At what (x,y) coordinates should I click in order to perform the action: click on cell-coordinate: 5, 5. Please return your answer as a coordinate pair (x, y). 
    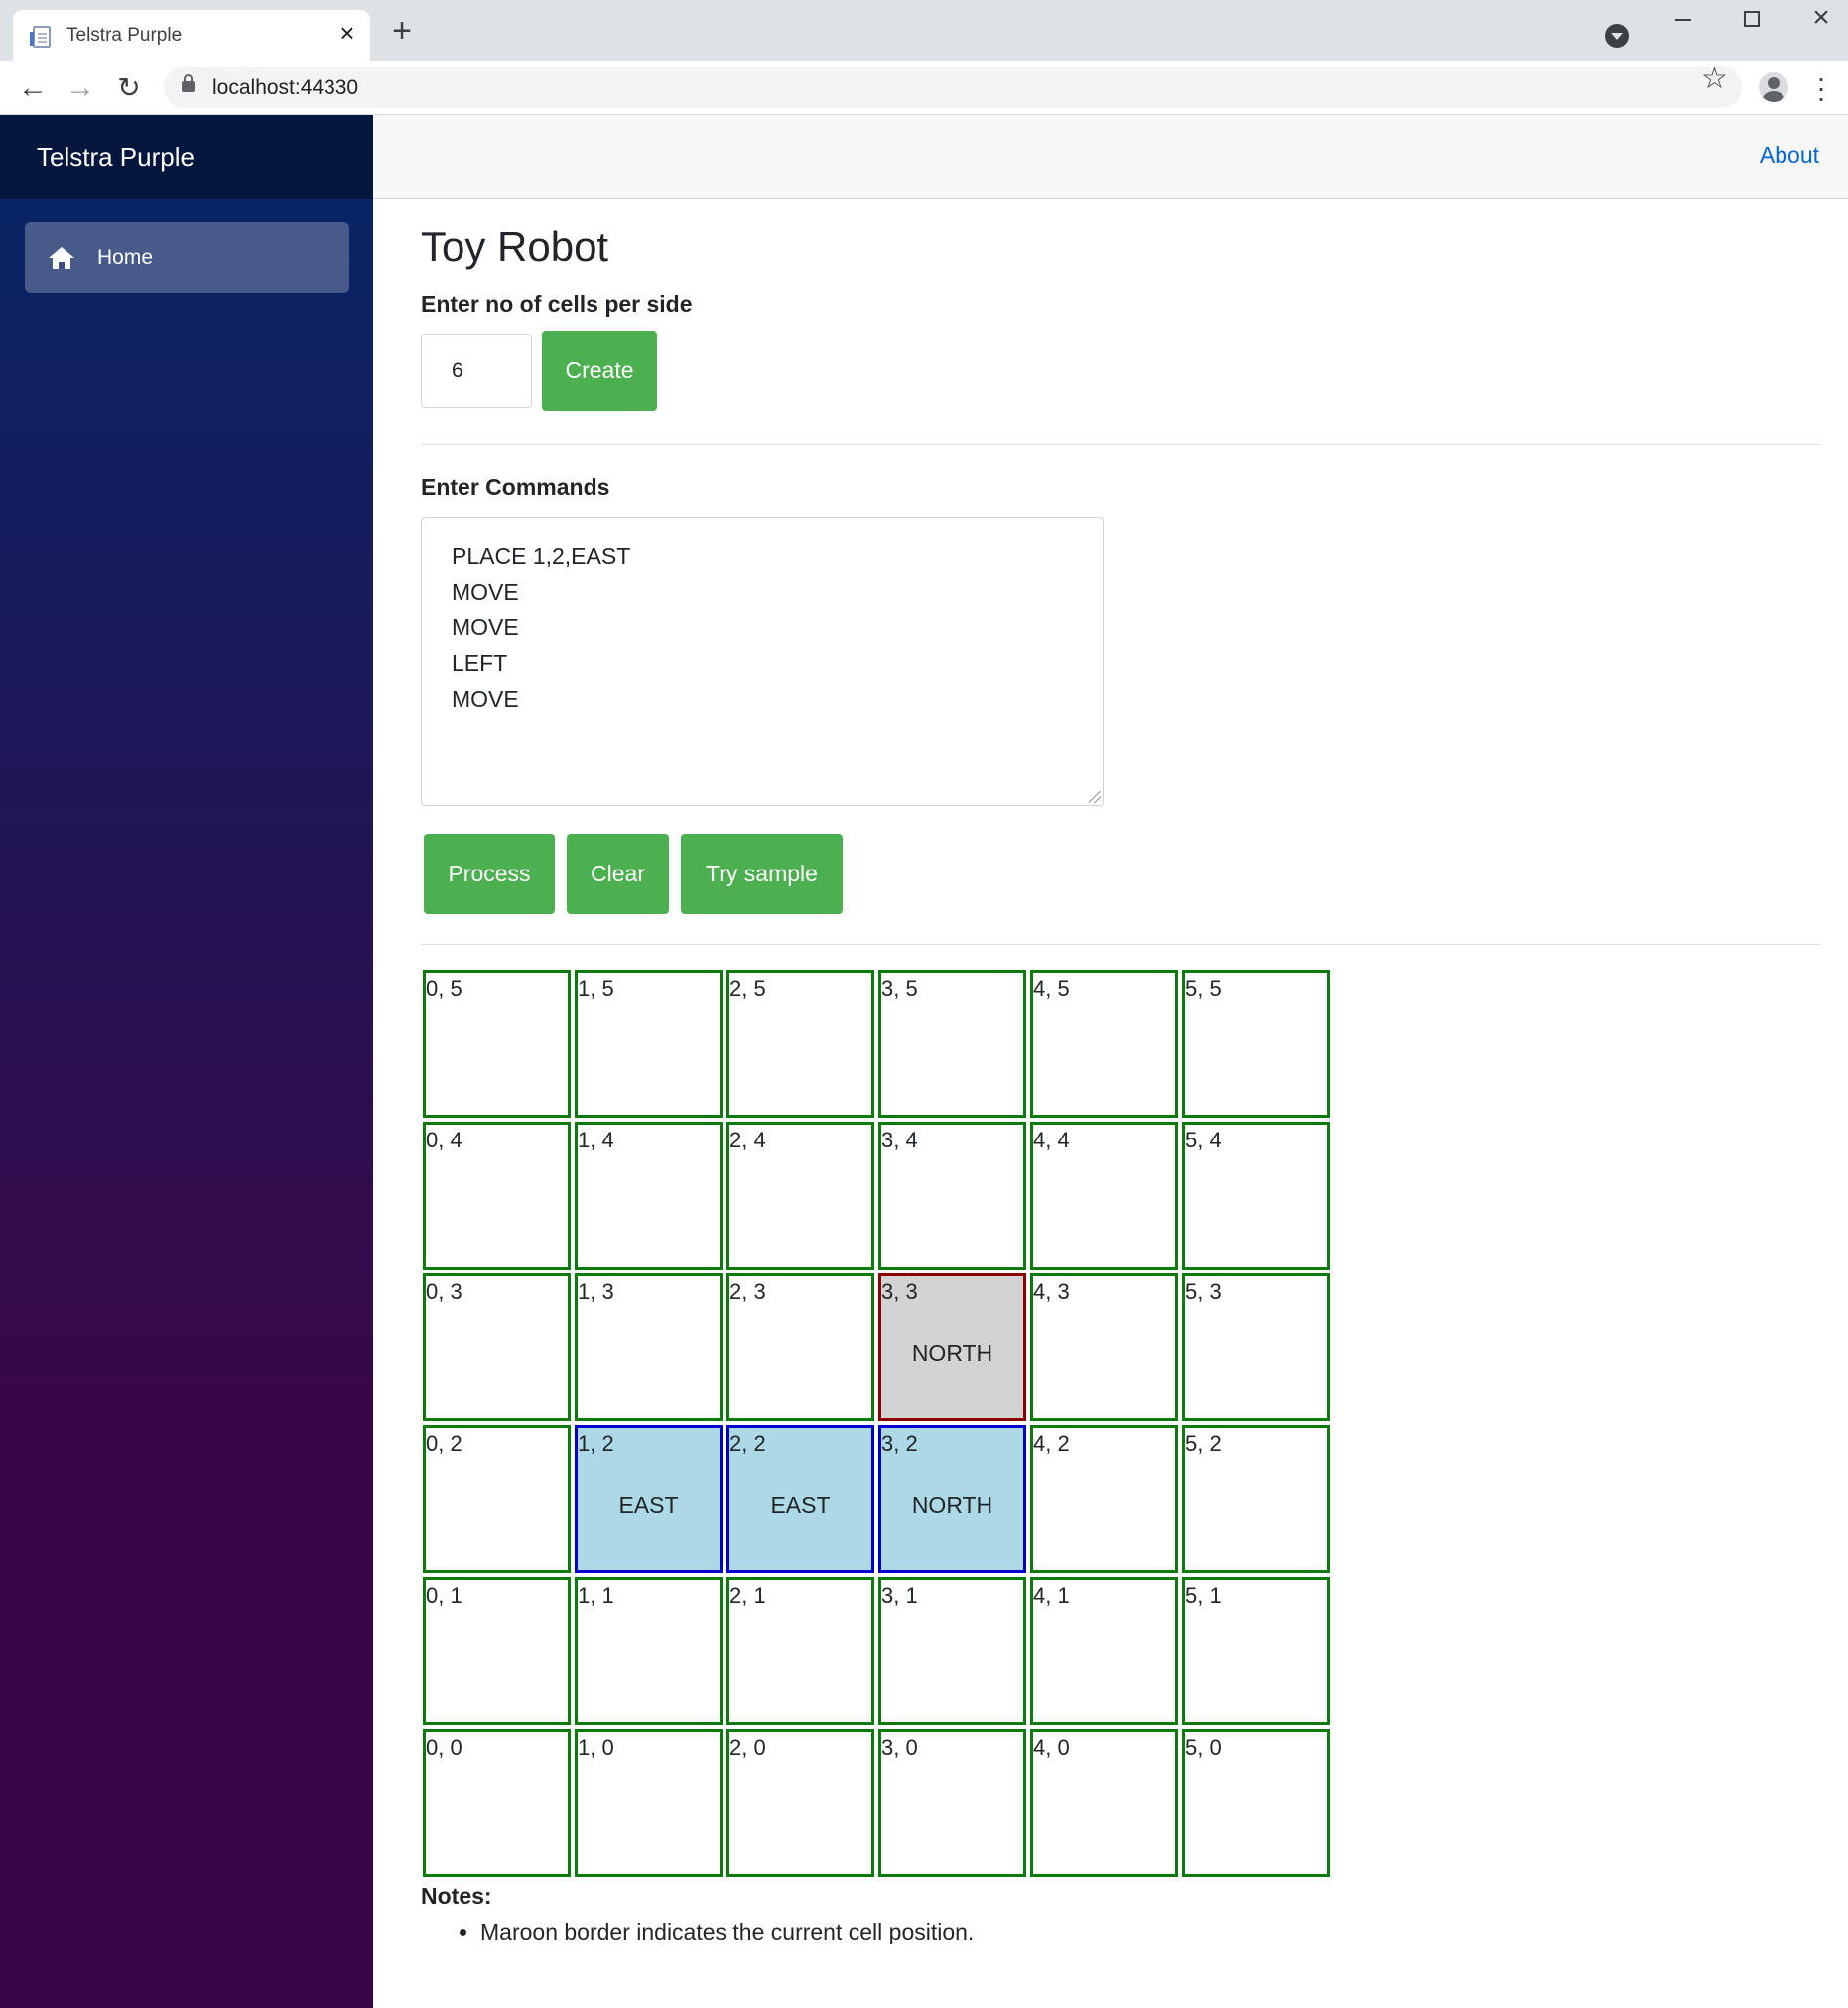
    Looking at the image, I should click on (1203, 989).